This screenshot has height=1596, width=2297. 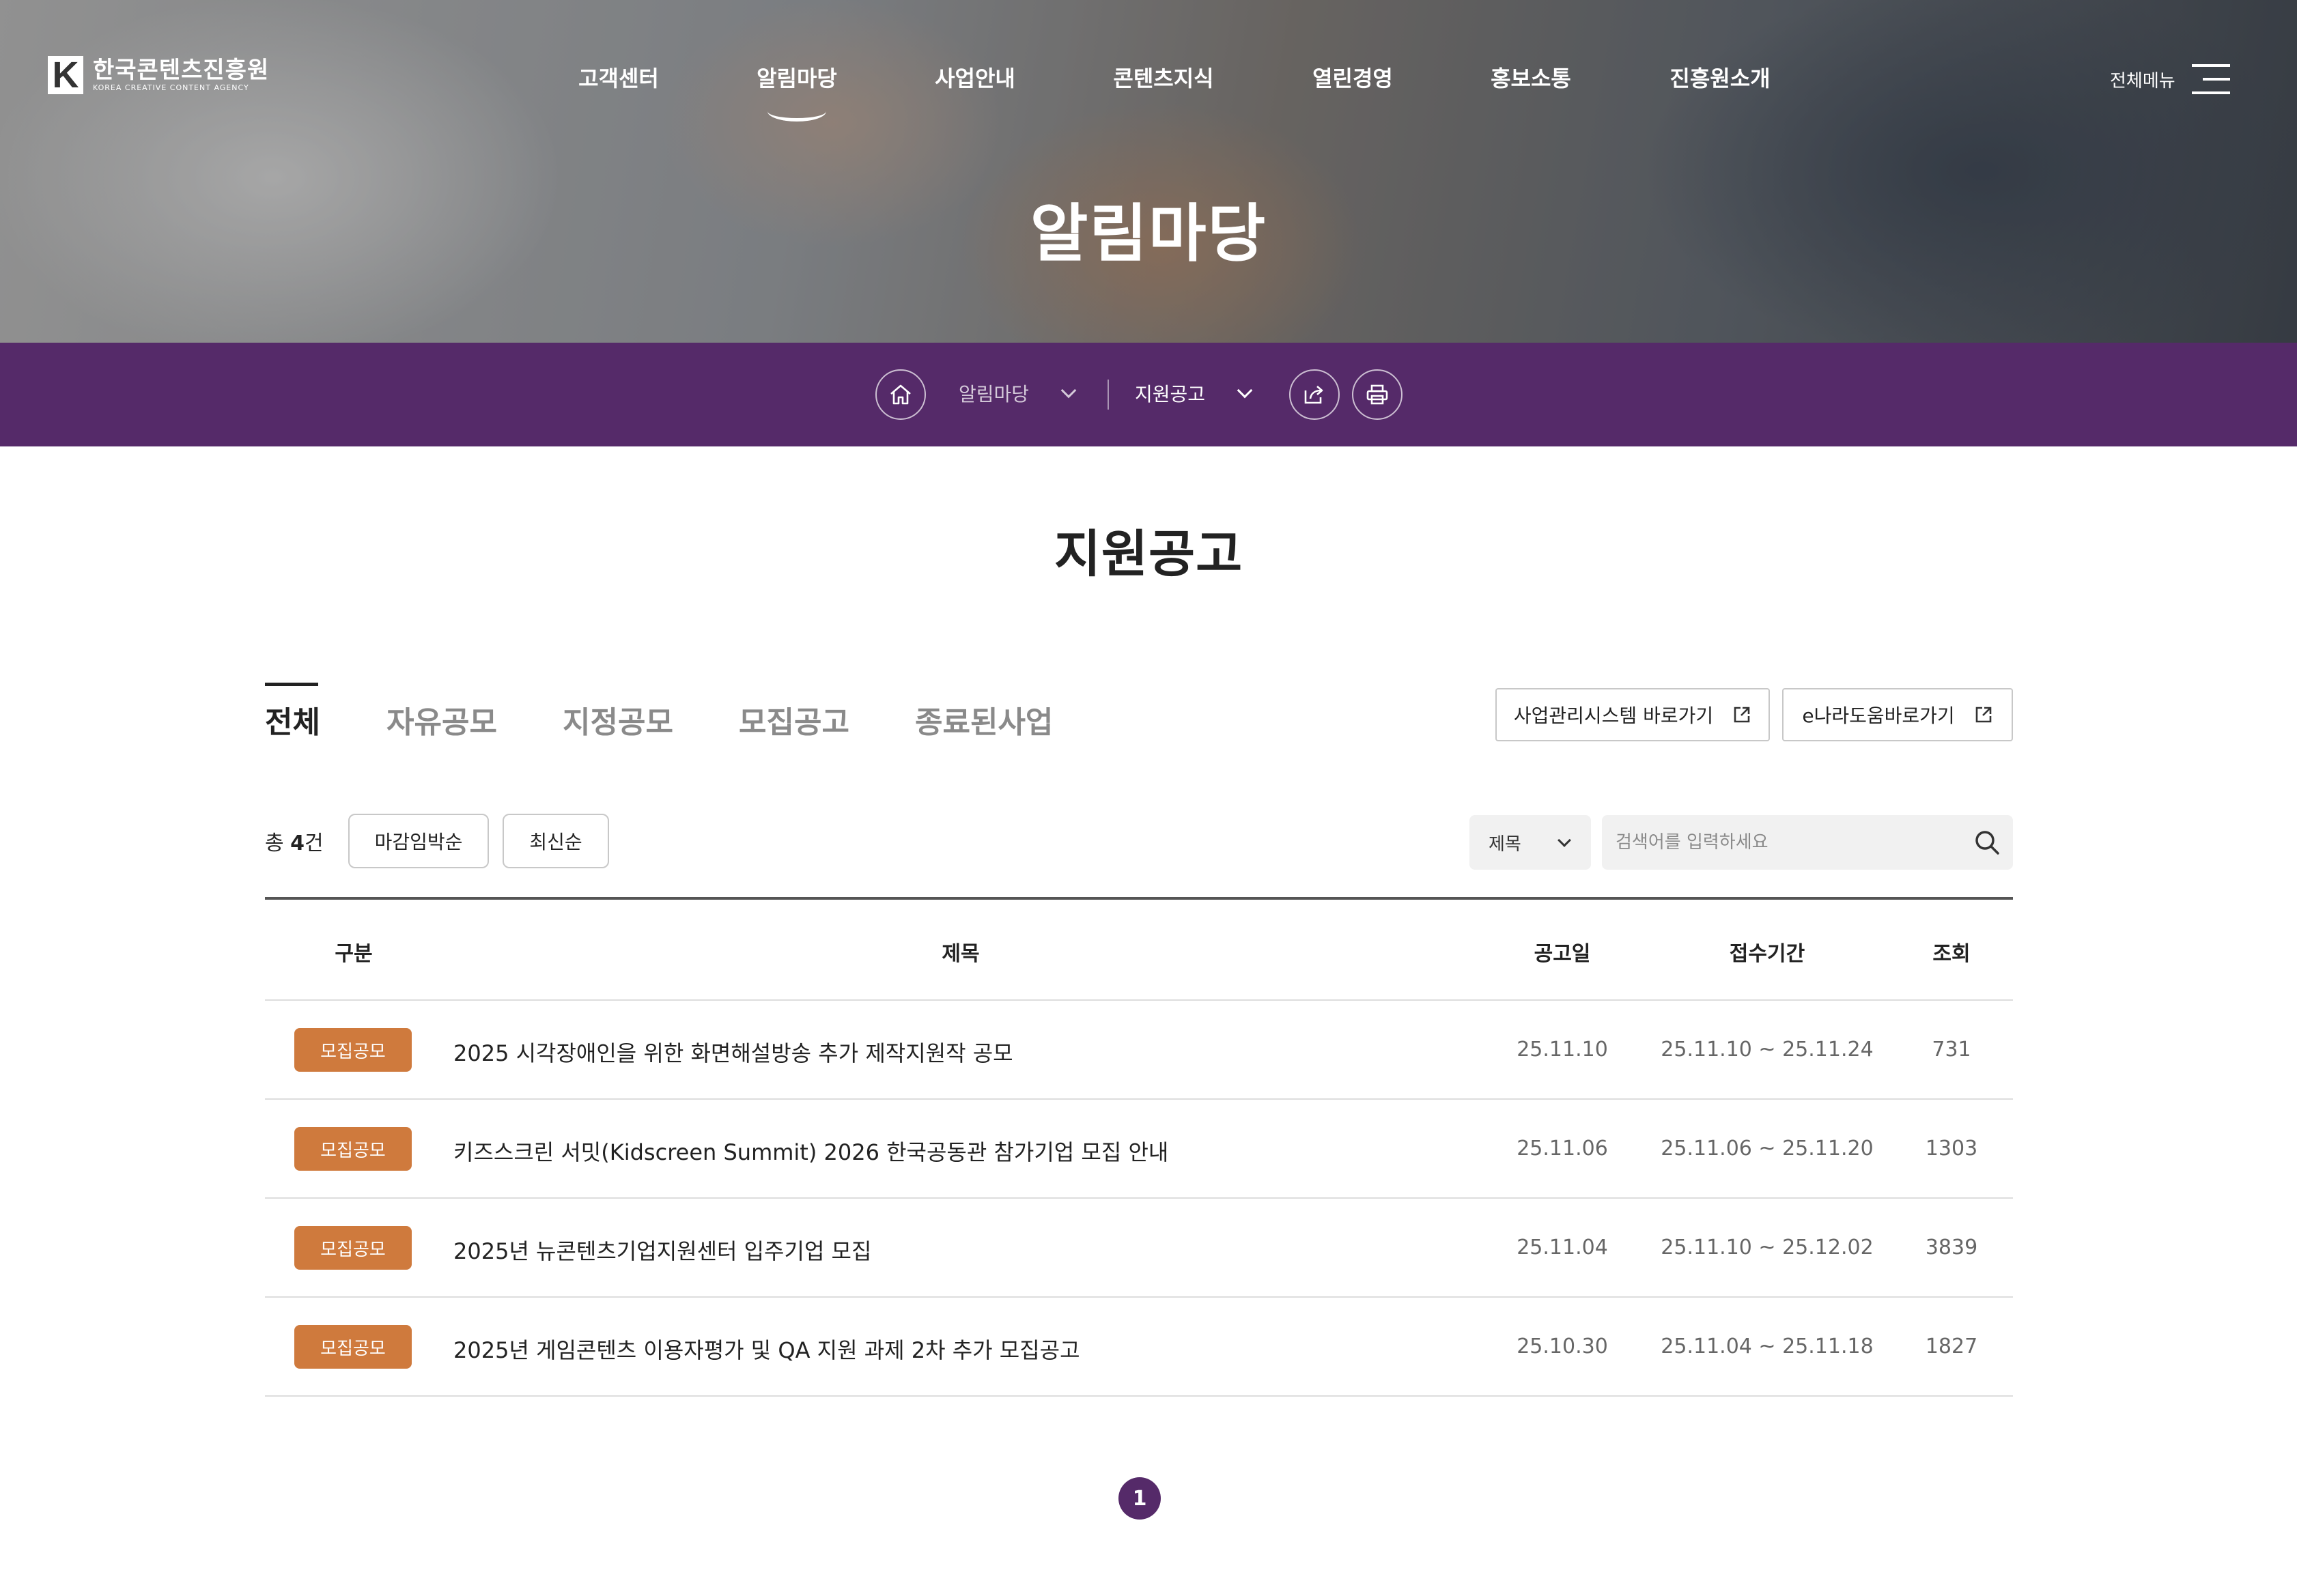 I want to click on tab-all: 전체, so click(x=292, y=719).